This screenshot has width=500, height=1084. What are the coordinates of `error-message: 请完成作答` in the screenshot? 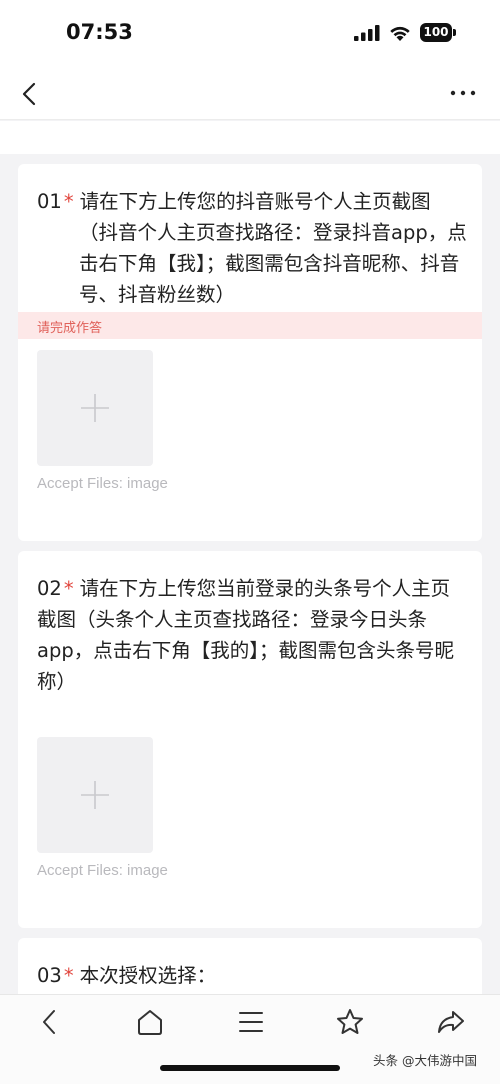 It's located at (70, 328).